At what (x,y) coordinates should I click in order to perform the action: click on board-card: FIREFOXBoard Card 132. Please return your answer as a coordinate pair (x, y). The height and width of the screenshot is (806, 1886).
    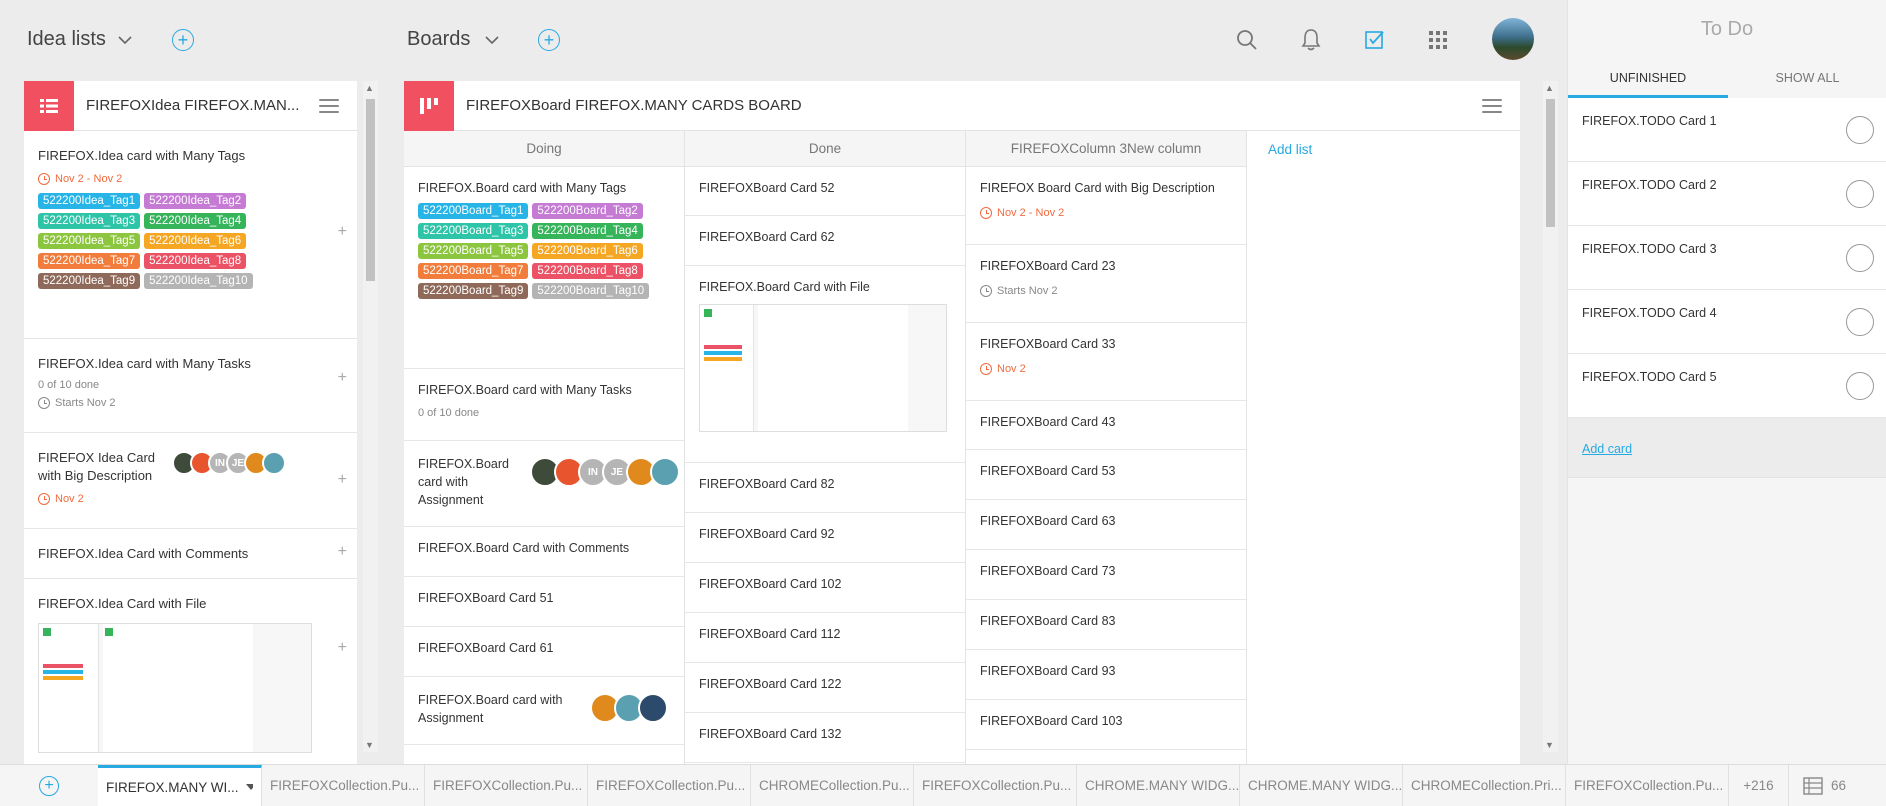
    Looking at the image, I should click on (825, 738).